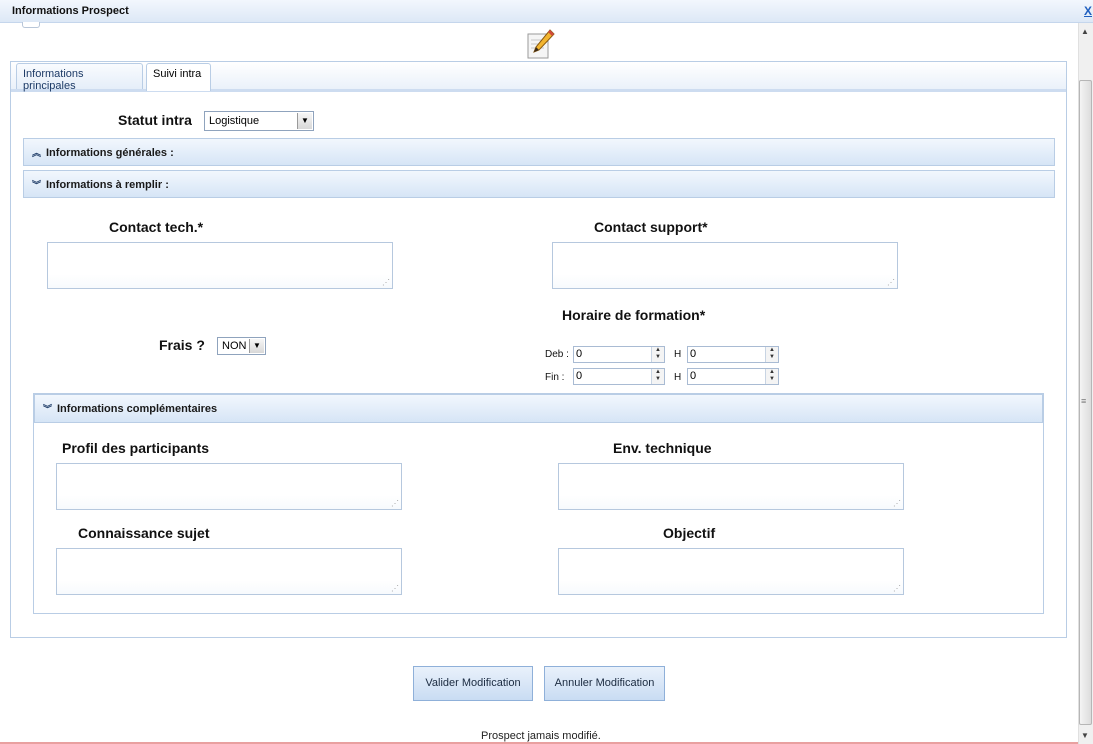 This screenshot has width=1093, height=744. What do you see at coordinates (579, 354) in the screenshot?
I see `deb-start-value: 0` at bounding box center [579, 354].